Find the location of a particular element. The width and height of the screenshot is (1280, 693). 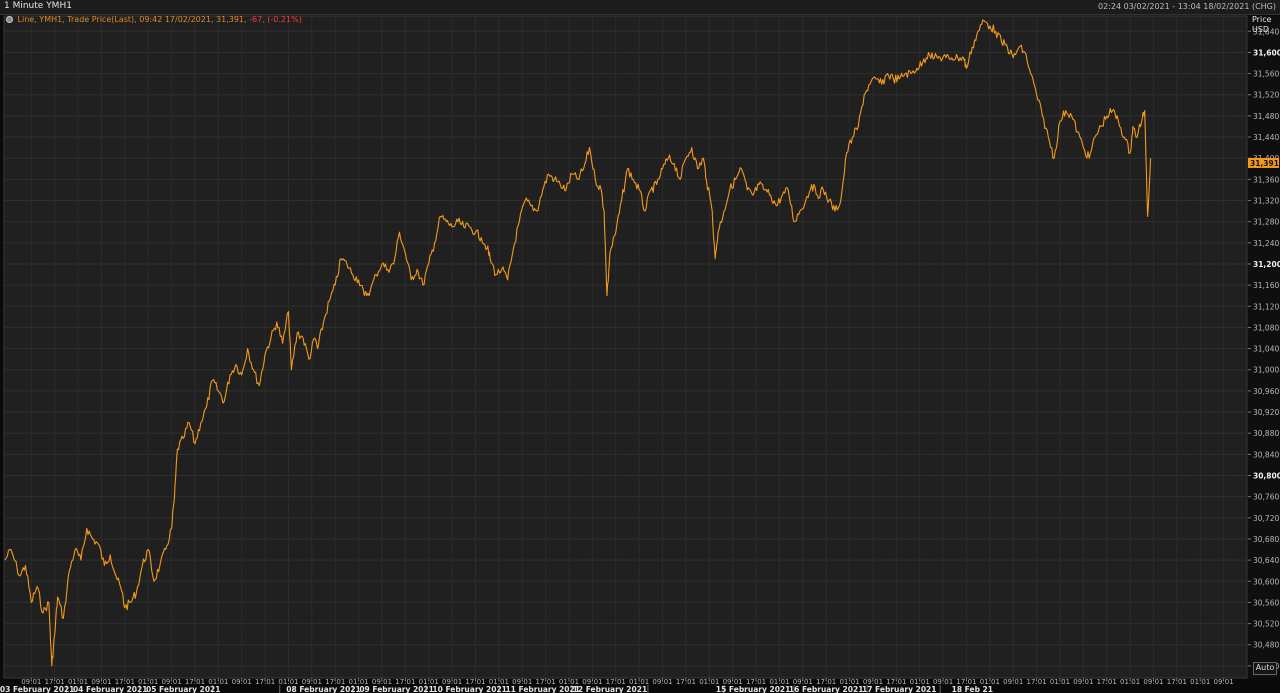

y-tick-label: 31,480 is located at coordinates (1266, 116).